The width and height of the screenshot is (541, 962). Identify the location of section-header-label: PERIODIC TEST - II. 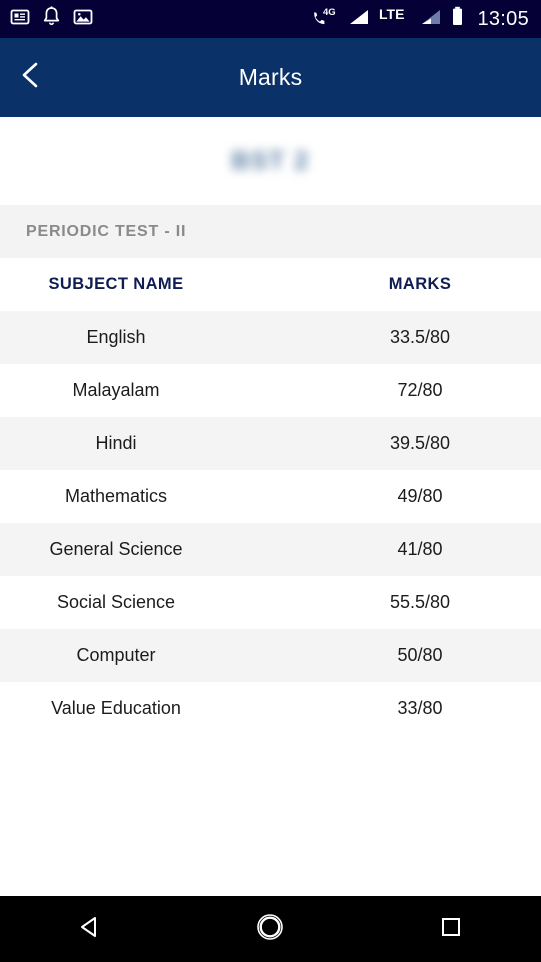
(106, 231).